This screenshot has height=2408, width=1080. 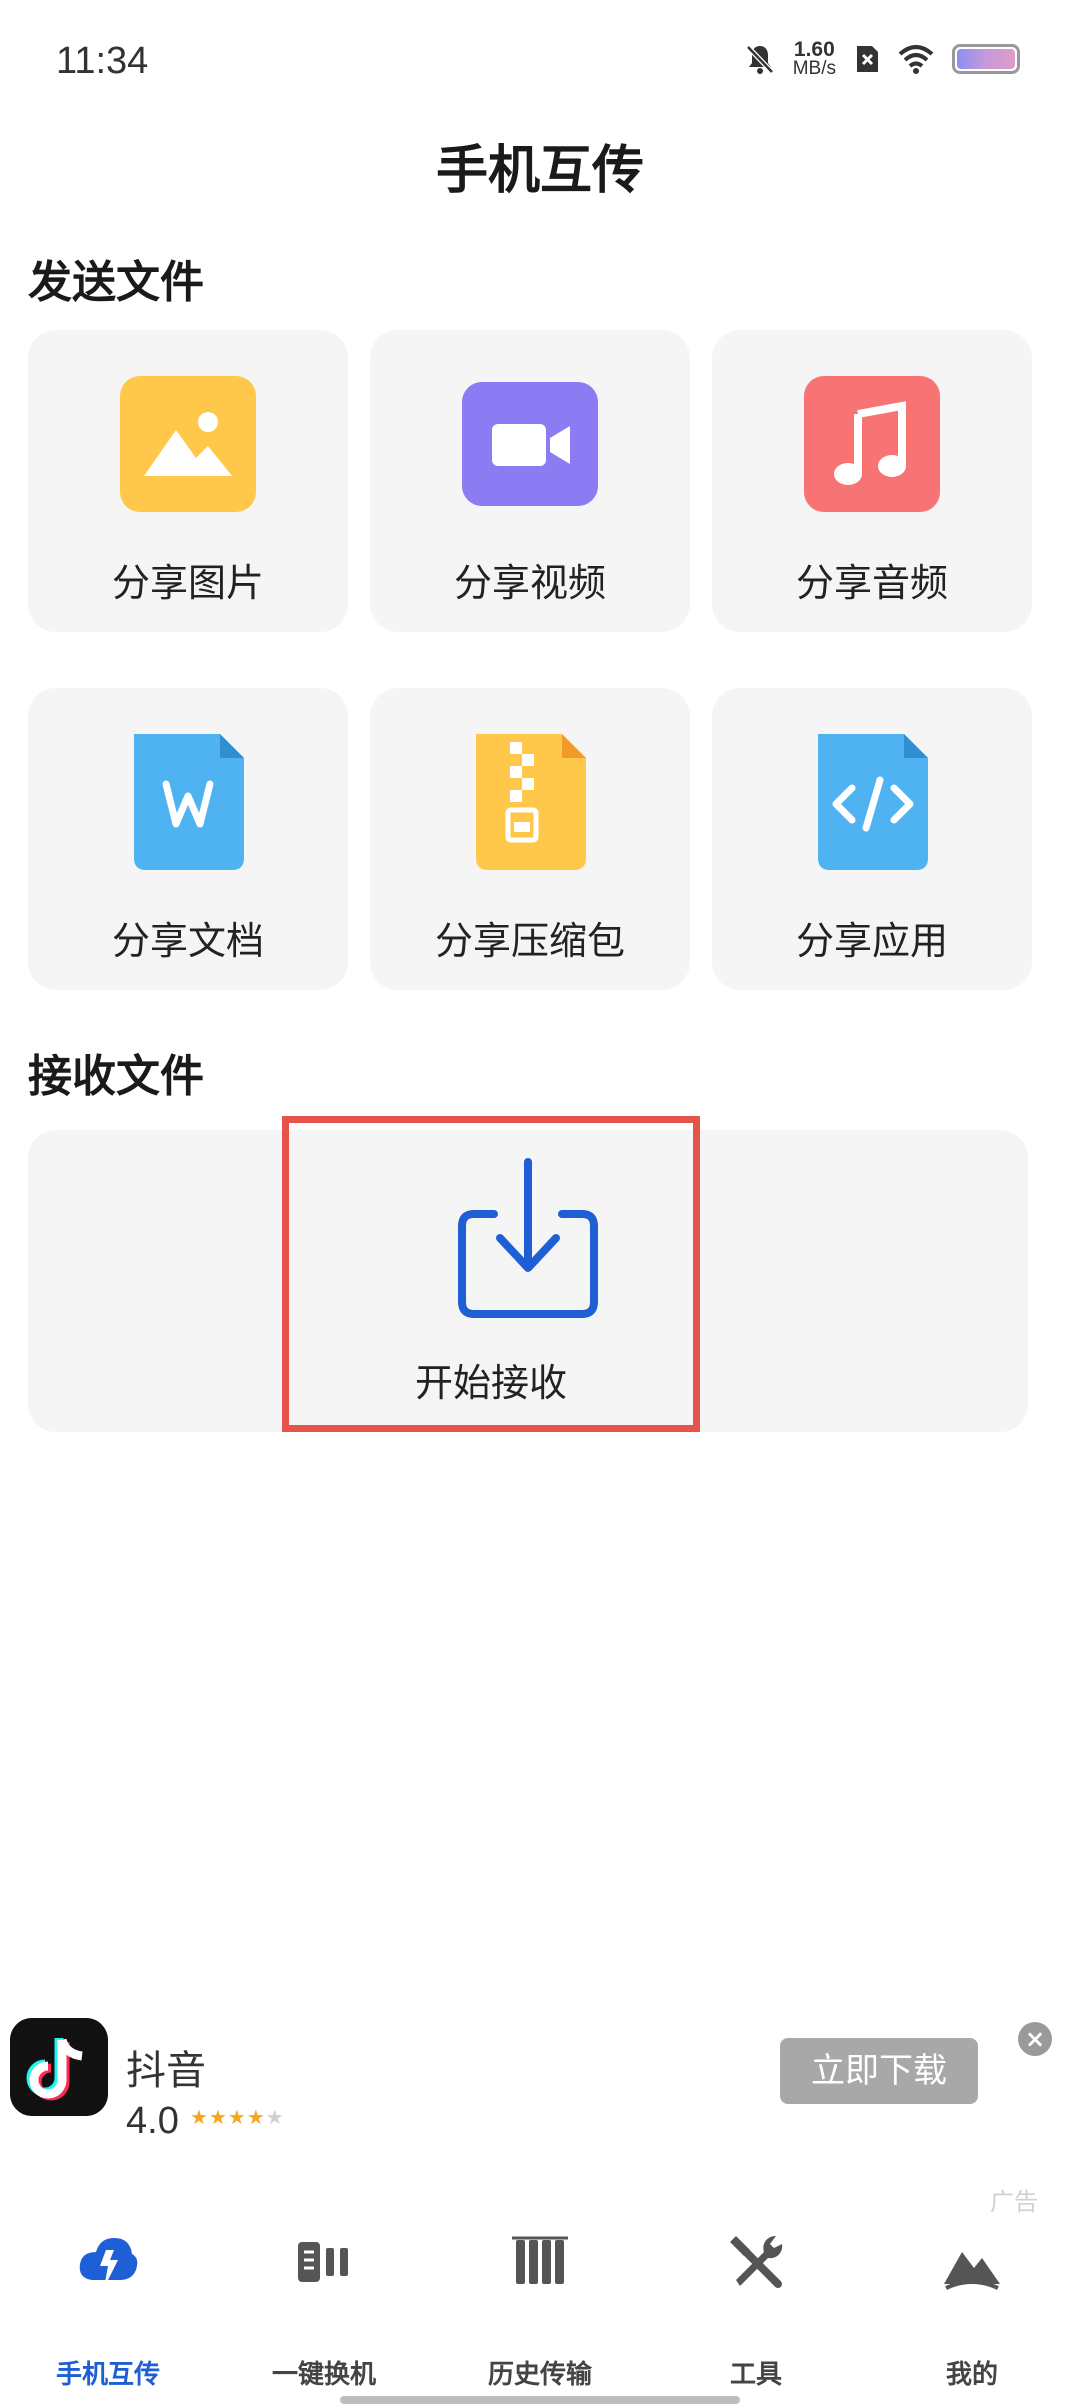 What do you see at coordinates (152, 2121) in the screenshot?
I see `ad-rating: 4.0` at bounding box center [152, 2121].